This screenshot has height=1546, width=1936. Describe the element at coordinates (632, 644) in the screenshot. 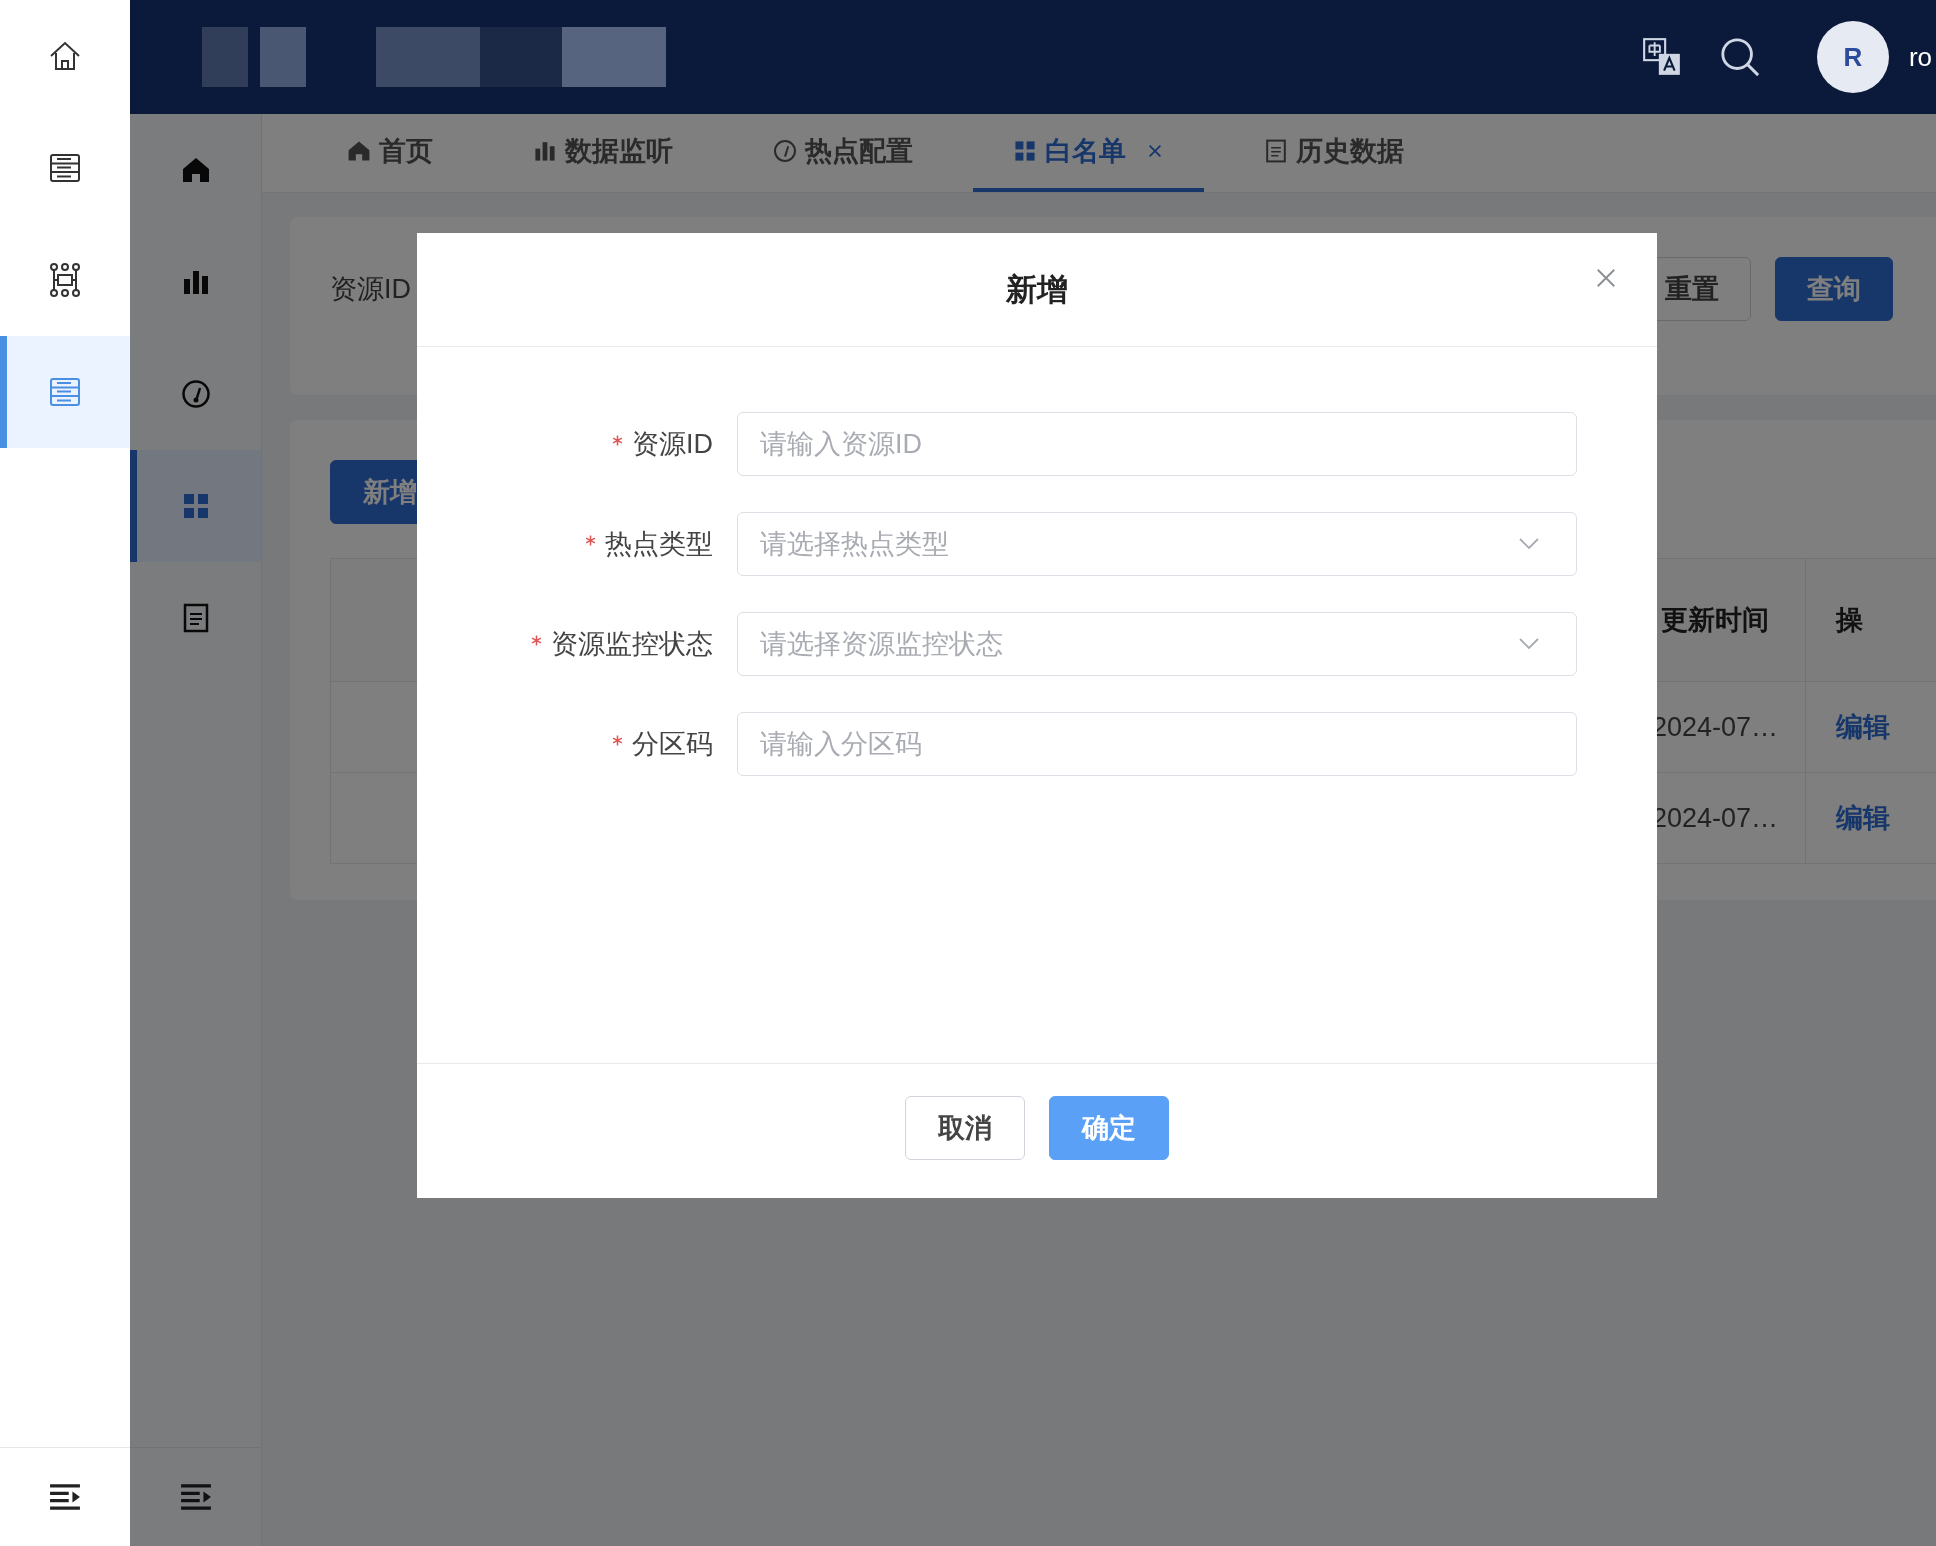

I see `field-label: 资源监控状态` at that location.